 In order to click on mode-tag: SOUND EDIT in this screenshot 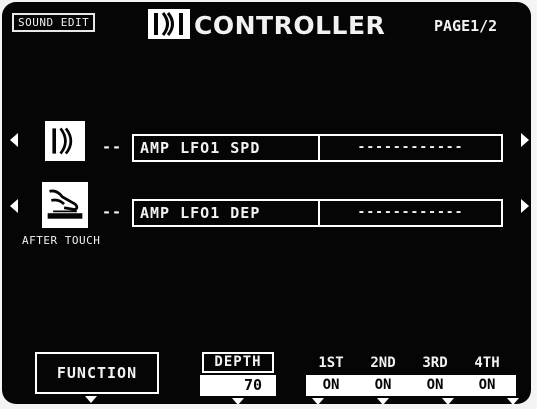, I will do `click(54, 22)`.